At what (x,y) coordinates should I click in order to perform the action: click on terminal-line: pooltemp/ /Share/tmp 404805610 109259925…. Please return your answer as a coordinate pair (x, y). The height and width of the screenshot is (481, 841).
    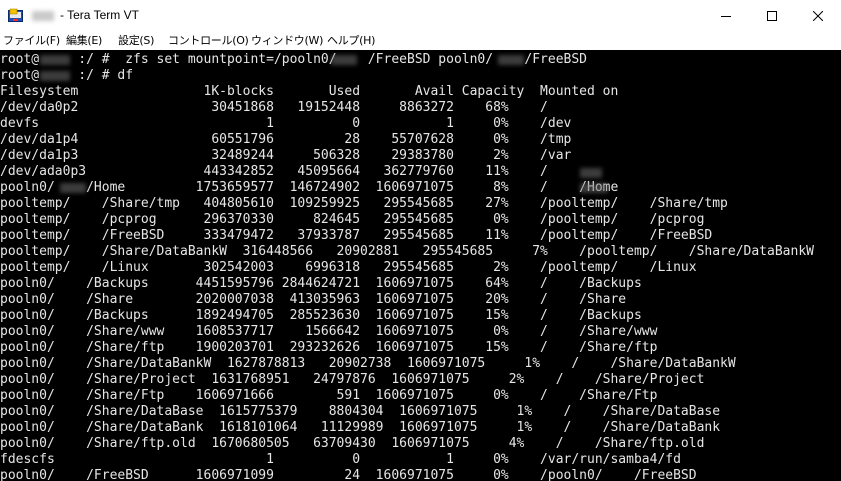
    Looking at the image, I should click on (364, 203).